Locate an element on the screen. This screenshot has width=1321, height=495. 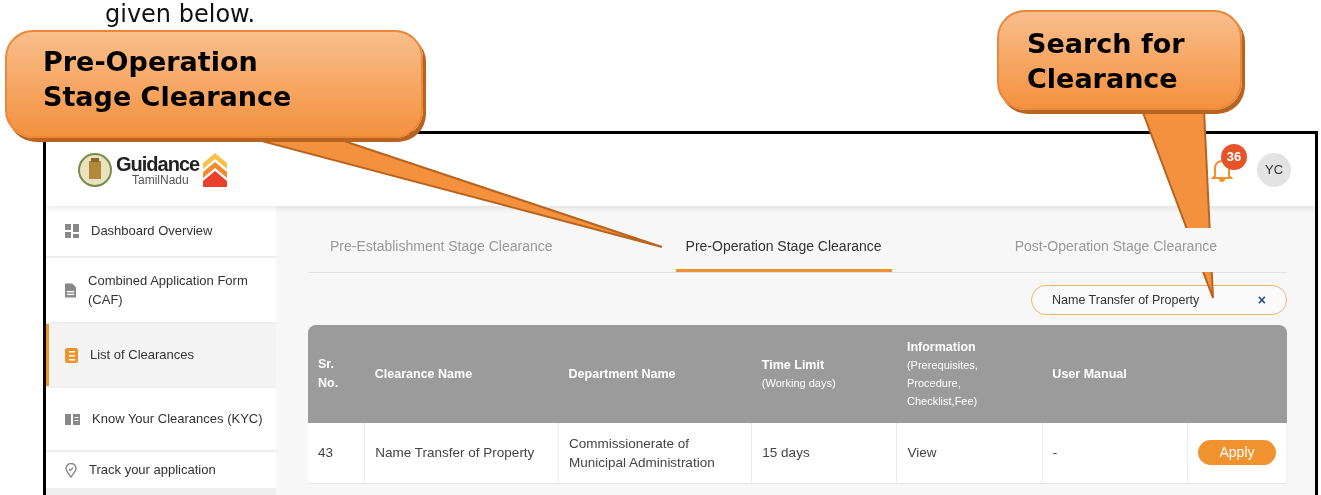
dashboard-icon is located at coordinates (72, 231).